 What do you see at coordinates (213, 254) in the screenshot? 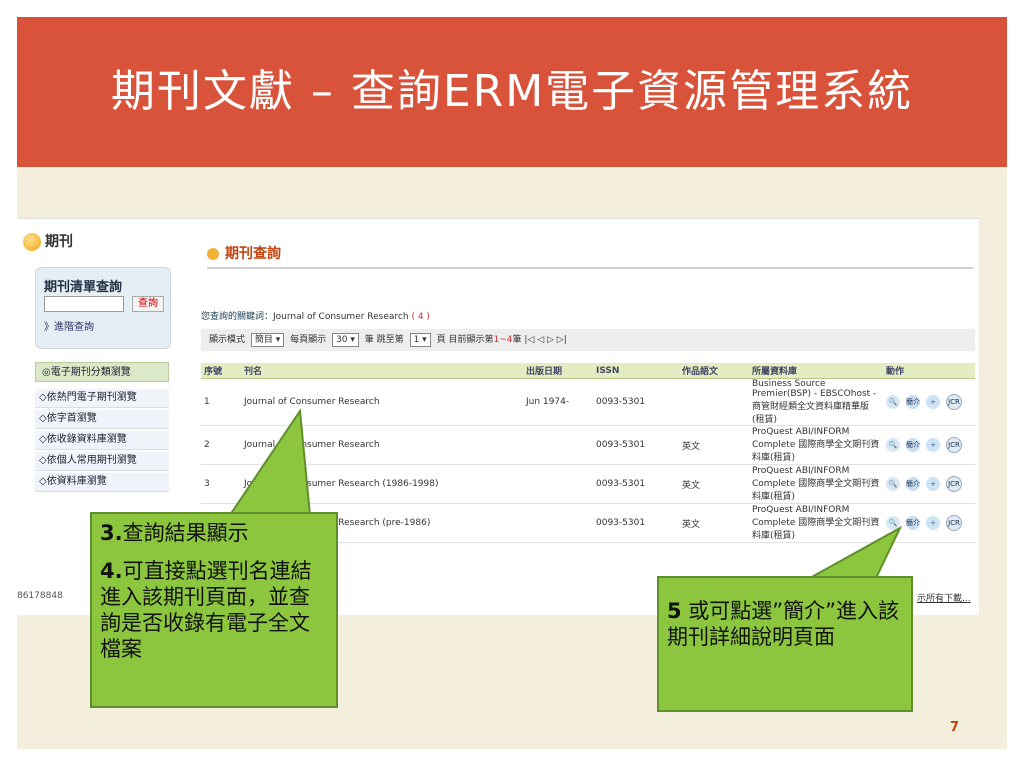
I see `title-dot-icon` at bounding box center [213, 254].